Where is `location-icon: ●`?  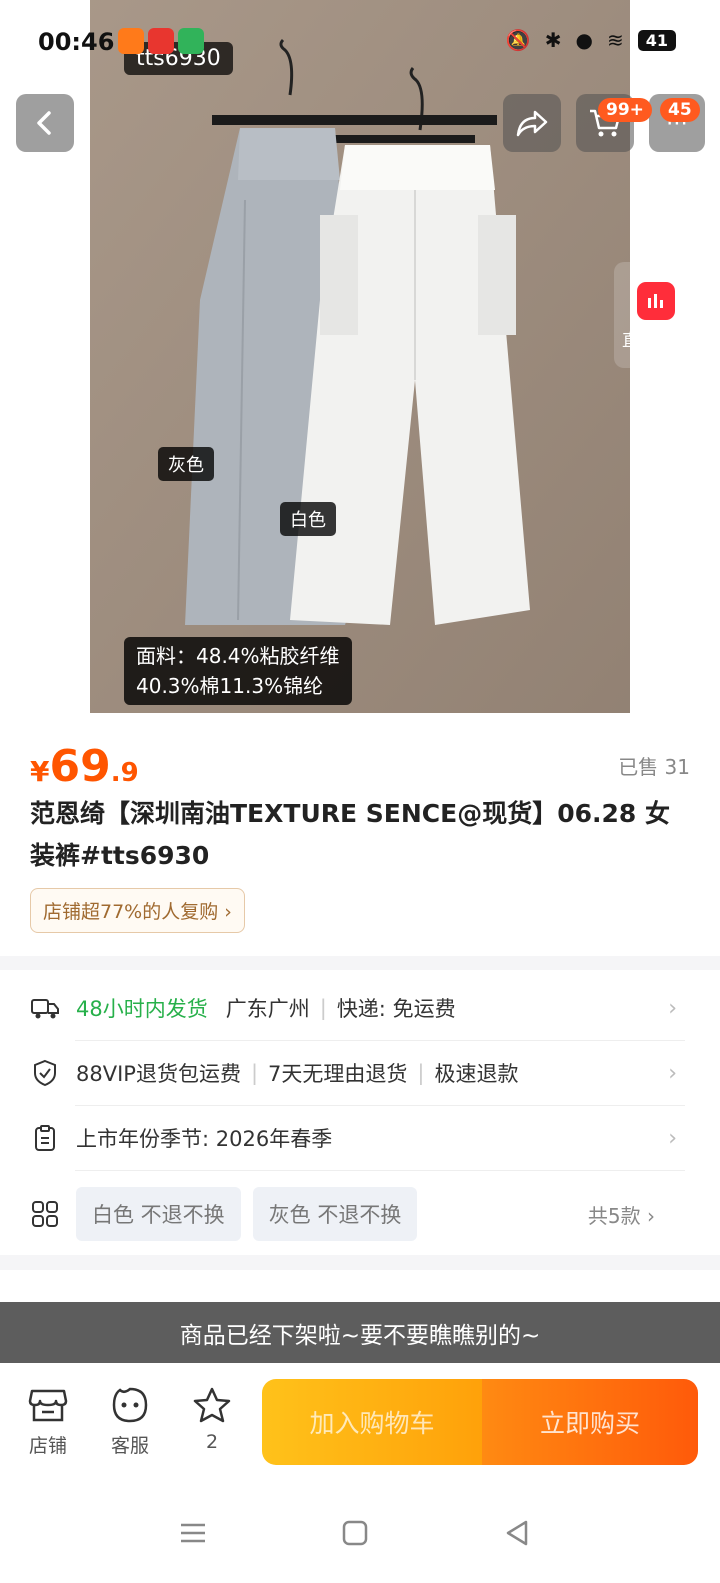 location-icon: ● is located at coordinates (584, 40).